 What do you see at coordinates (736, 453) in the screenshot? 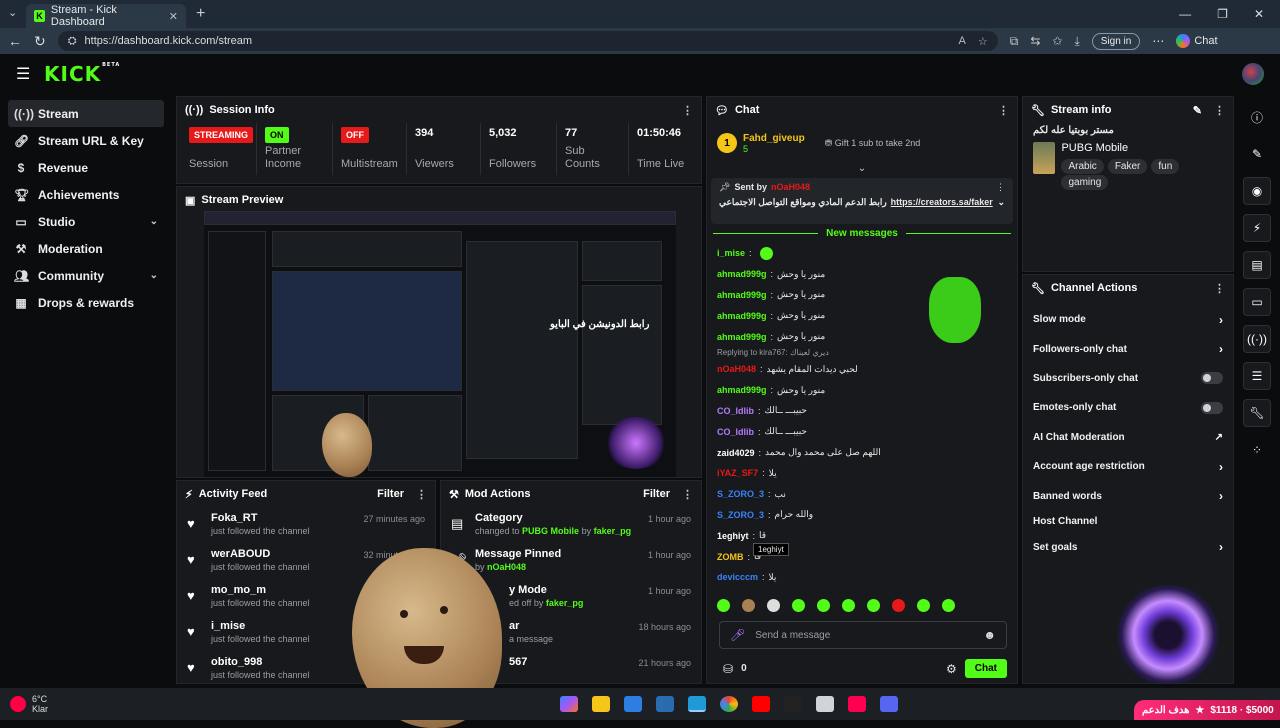
I see `chat-username: zaid4029` at bounding box center [736, 453].